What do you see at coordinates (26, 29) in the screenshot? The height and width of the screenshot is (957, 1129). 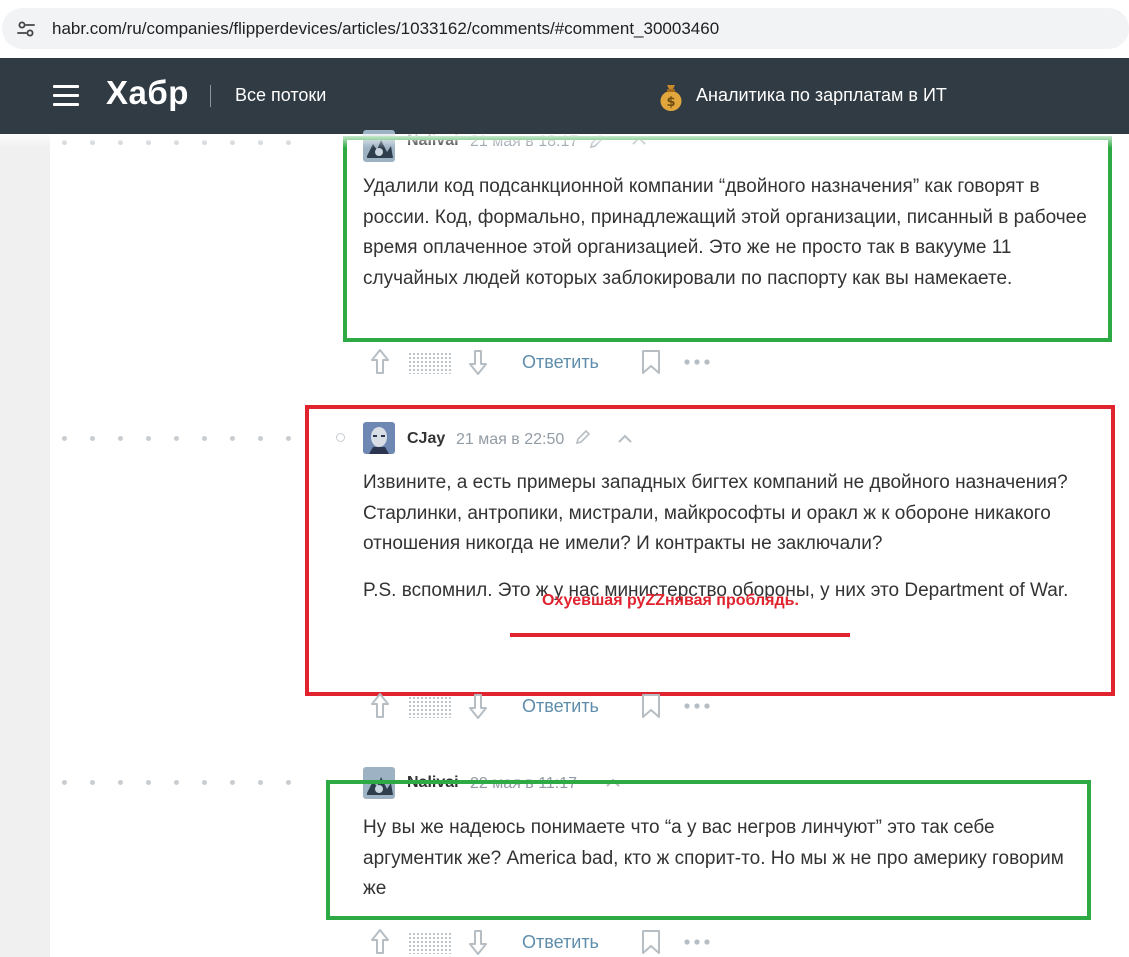 I see `site-settings-icon` at bounding box center [26, 29].